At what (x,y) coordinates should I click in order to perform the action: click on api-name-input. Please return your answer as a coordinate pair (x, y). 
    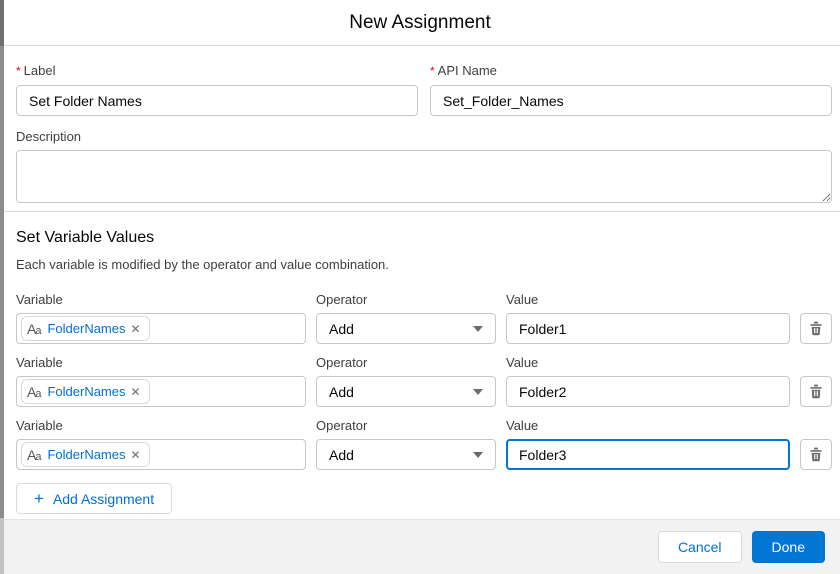
    Looking at the image, I should click on (631, 100).